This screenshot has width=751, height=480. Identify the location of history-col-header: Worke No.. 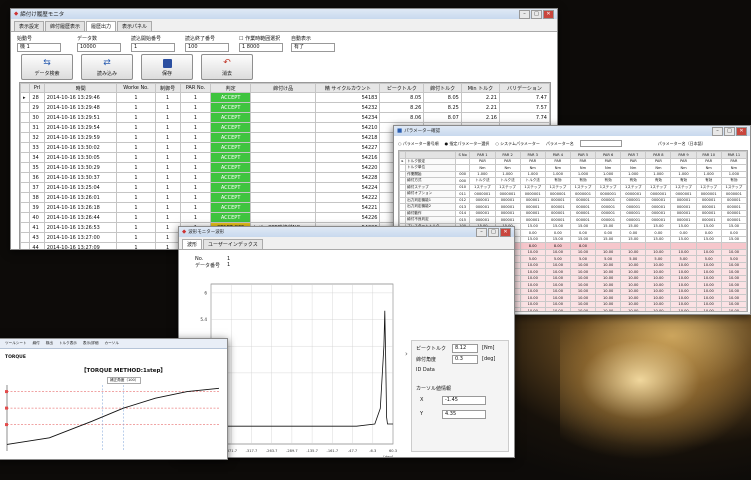
(136, 88).